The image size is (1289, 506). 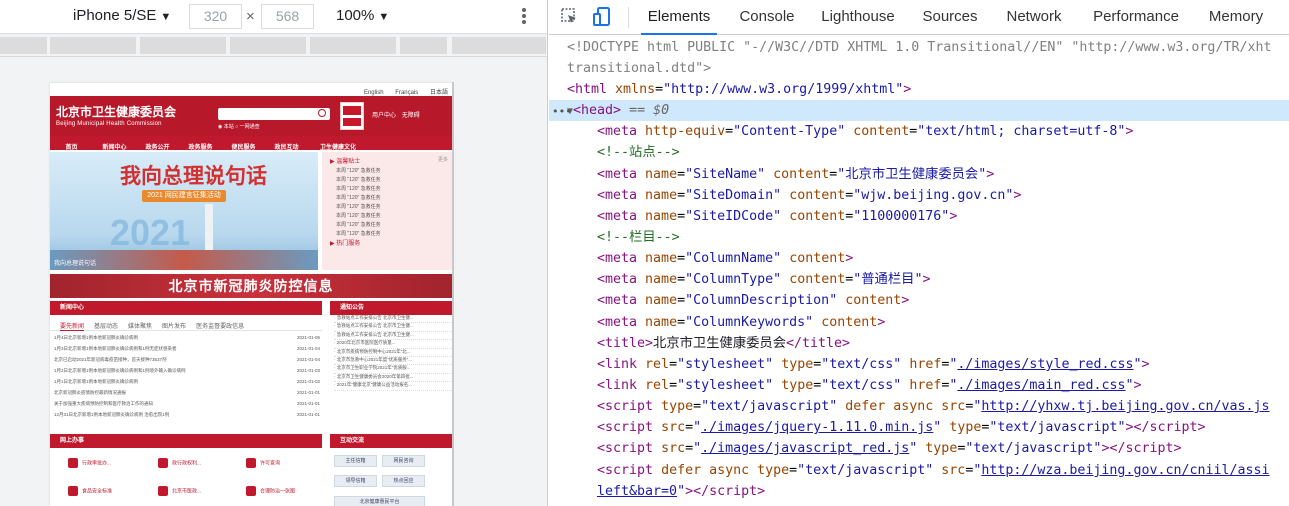 What do you see at coordinates (562, 111) in the screenshot?
I see `ellipsis-icon: •••` at bounding box center [562, 111].